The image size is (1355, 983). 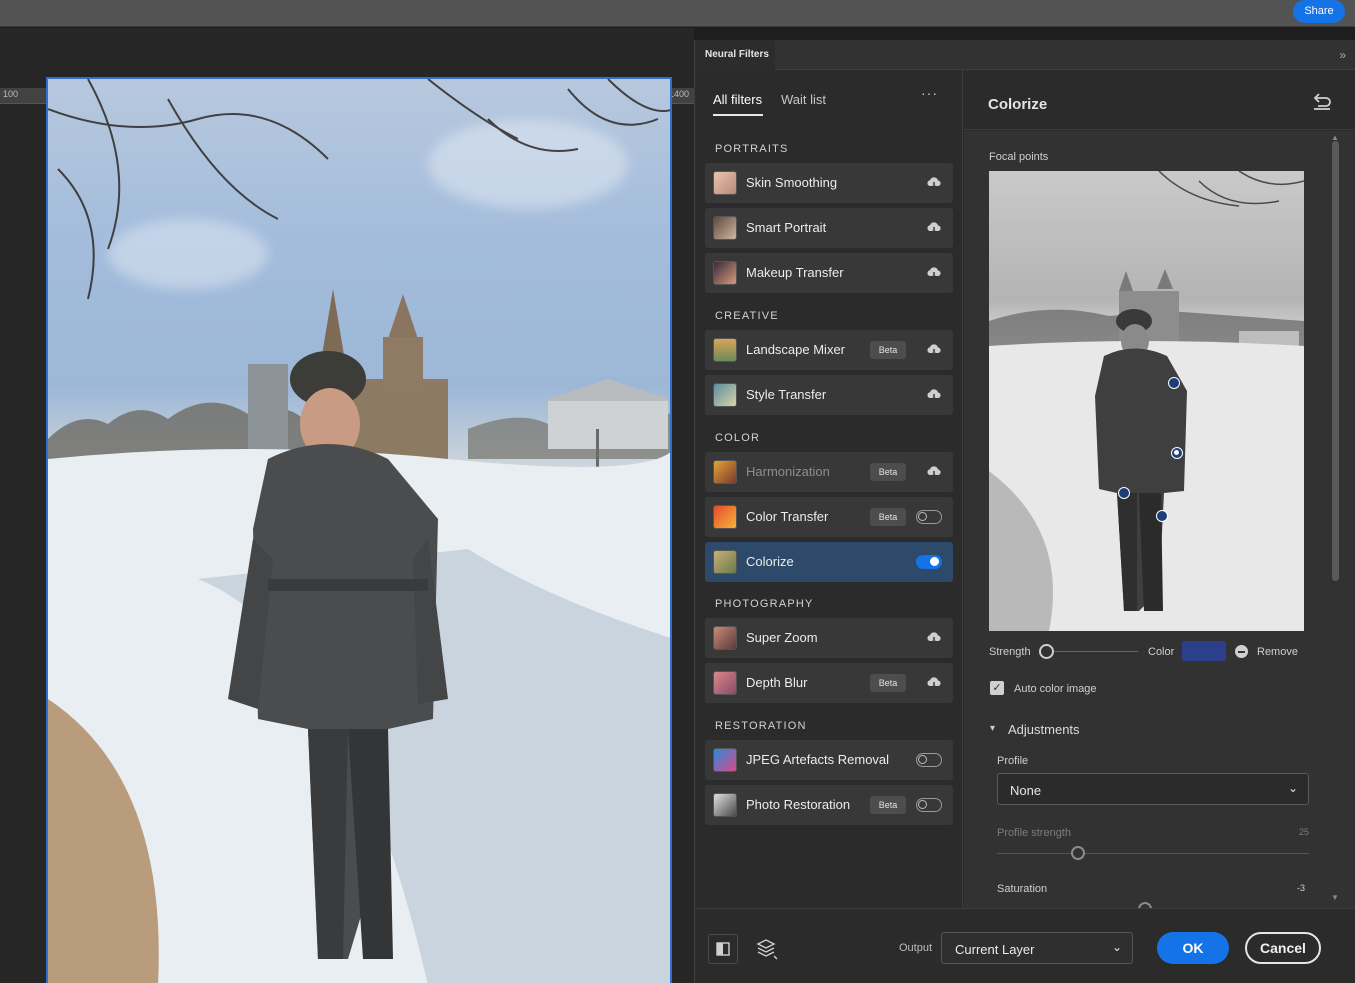 What do you see at coordinates (929, 93) in the screenshot?
I see `more-options-icon: ···` at bounding box center [929, 93].